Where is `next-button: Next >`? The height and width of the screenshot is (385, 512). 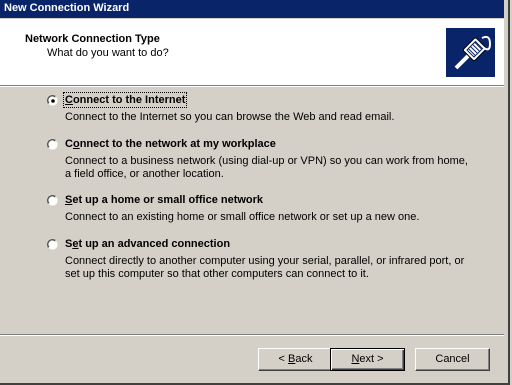
next-button: Next > is located at coordinates (367, 359).